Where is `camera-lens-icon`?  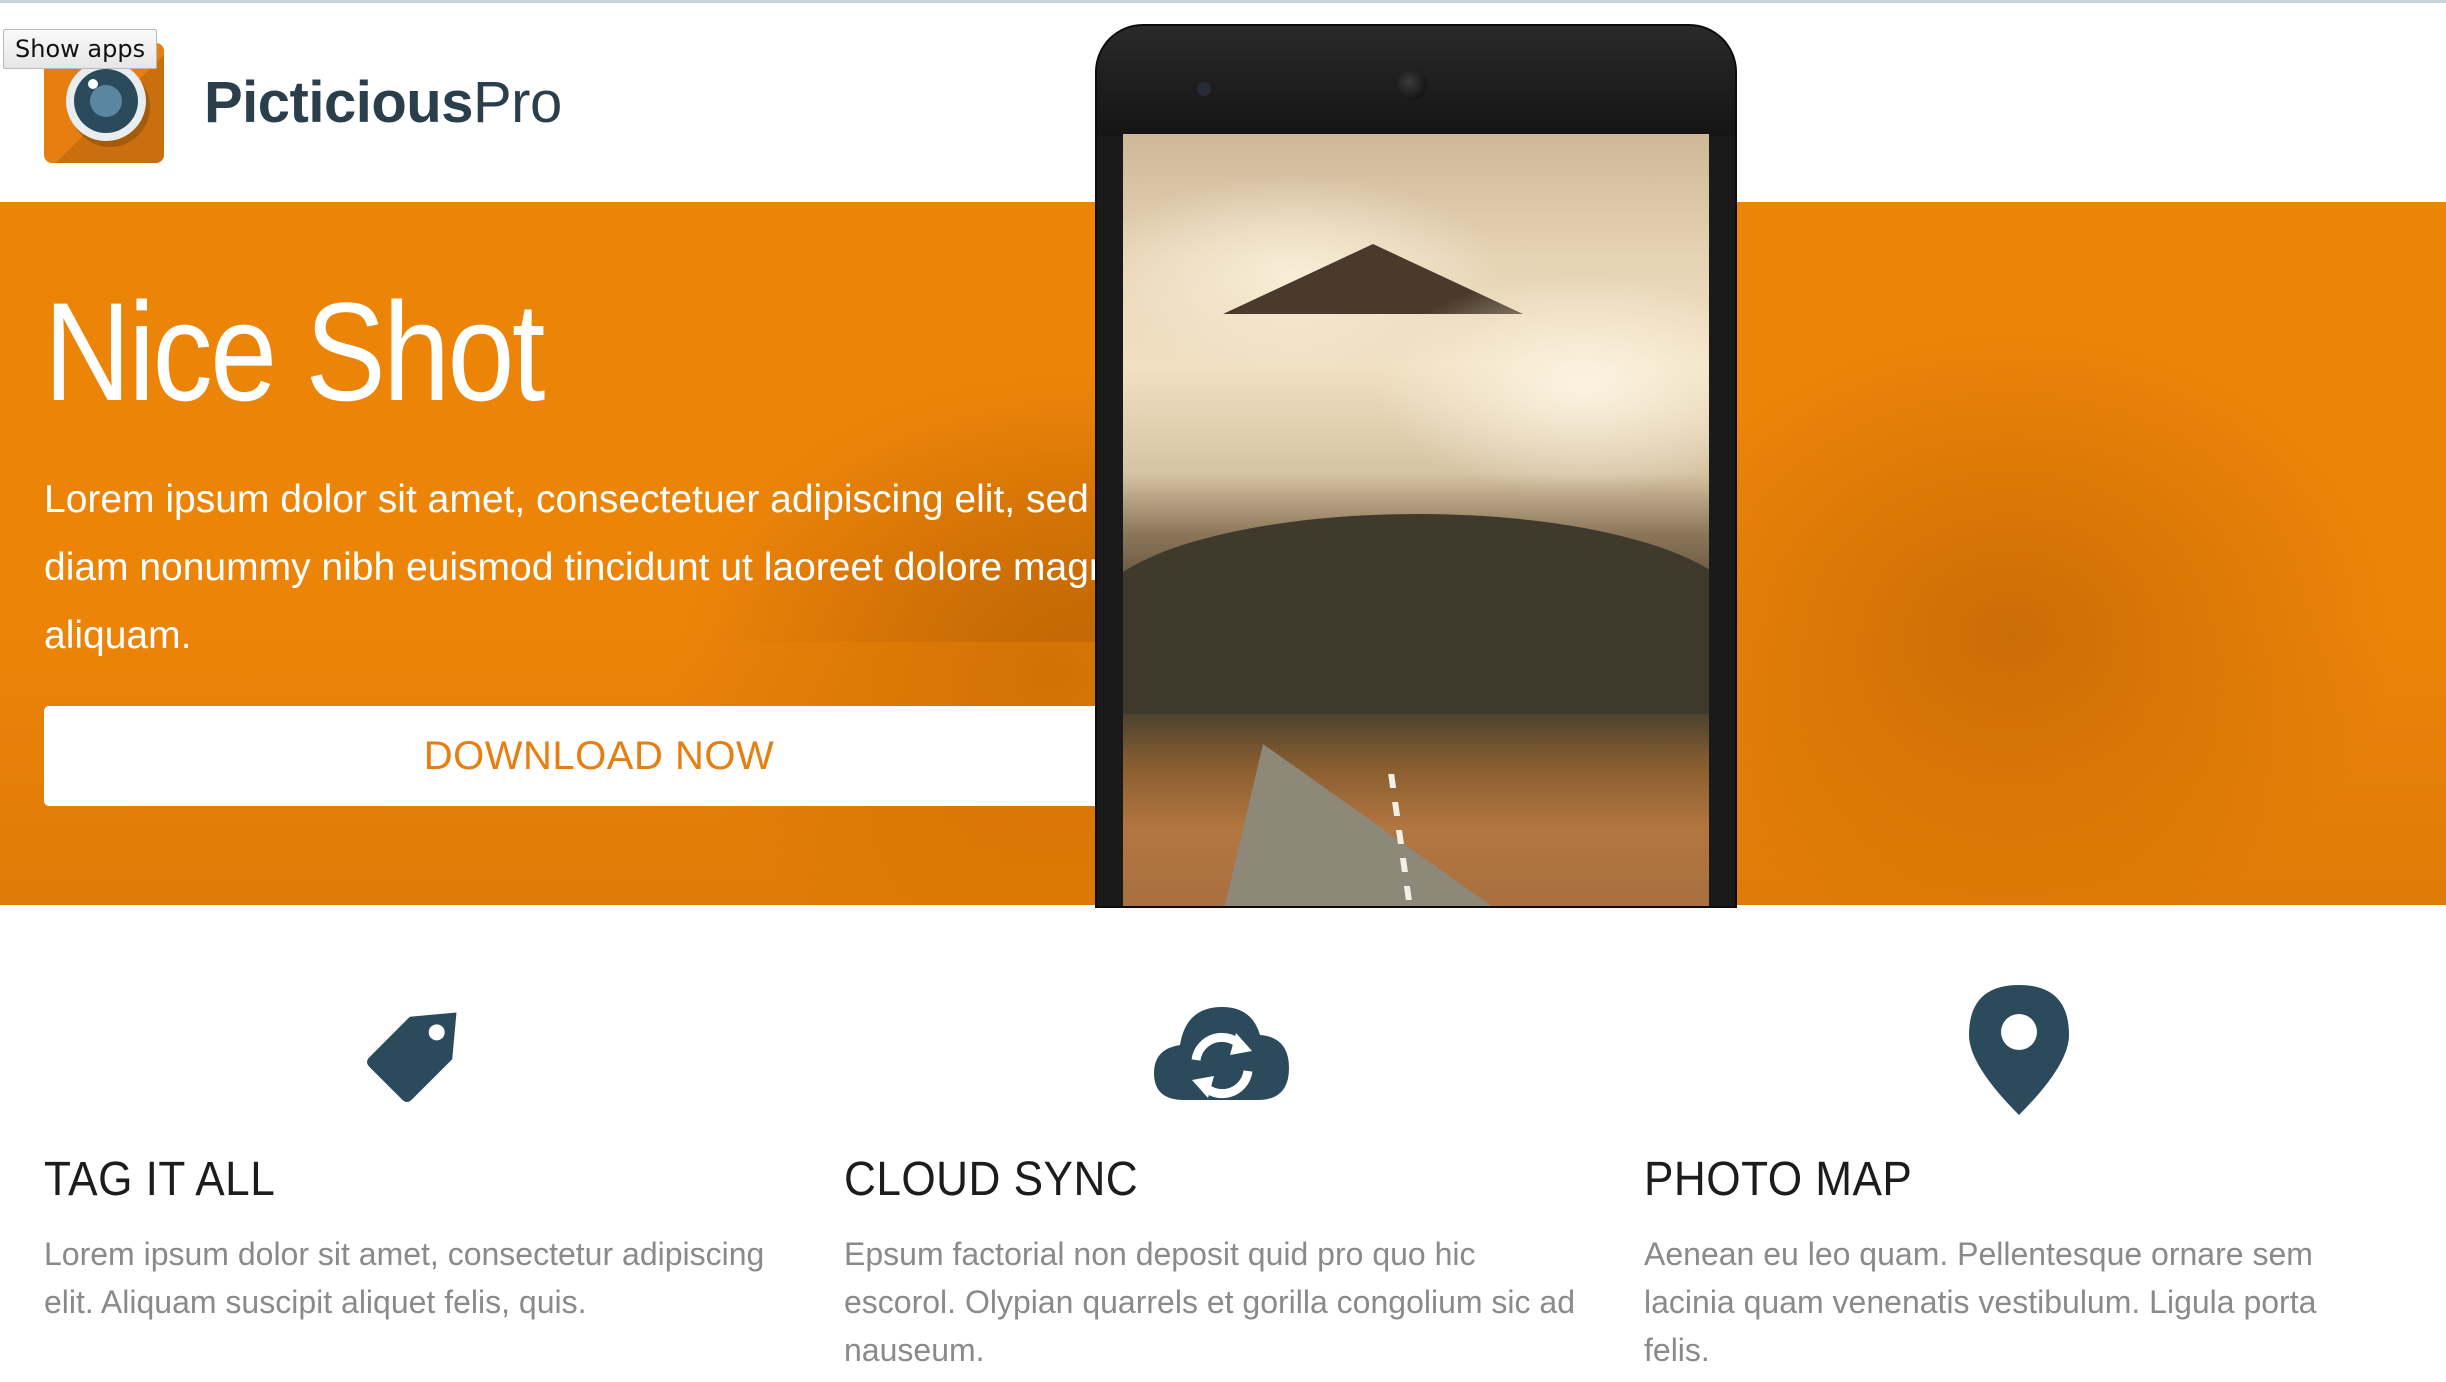
camera-lens-icon is located at coordinates (106, 101).